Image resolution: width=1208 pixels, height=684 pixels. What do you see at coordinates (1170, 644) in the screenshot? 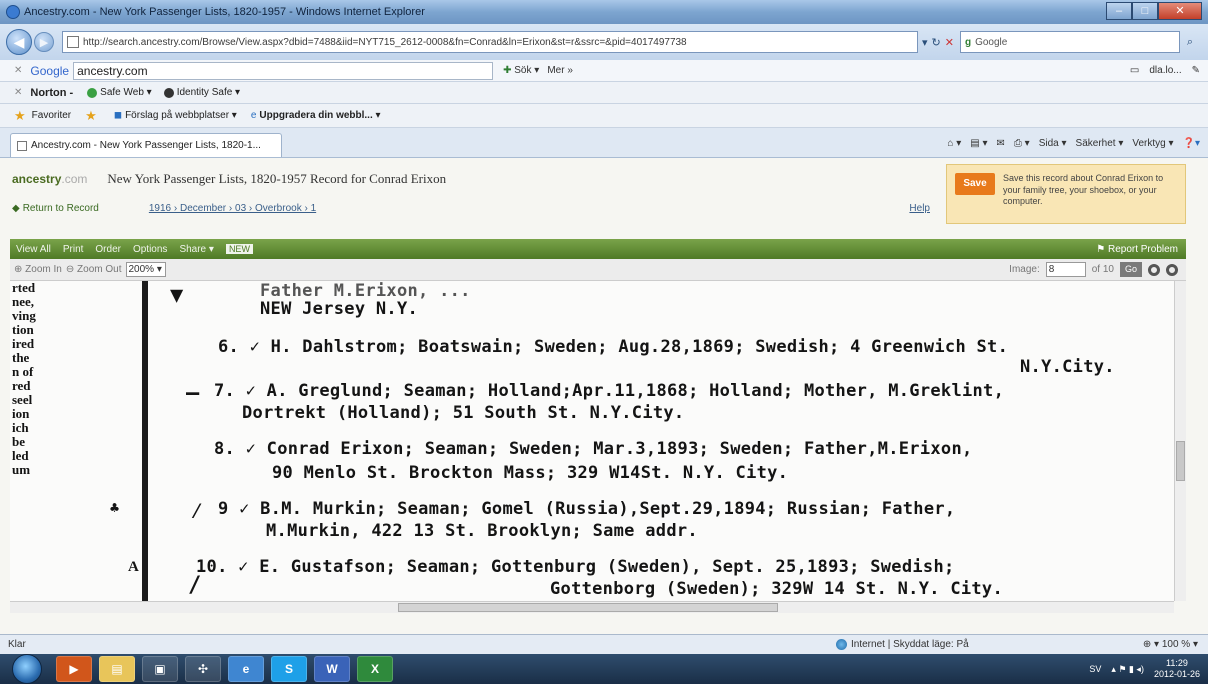
I see `page-zoom: ⊕ ▾ 100 % ▾` at bounding box center [1170, 644].